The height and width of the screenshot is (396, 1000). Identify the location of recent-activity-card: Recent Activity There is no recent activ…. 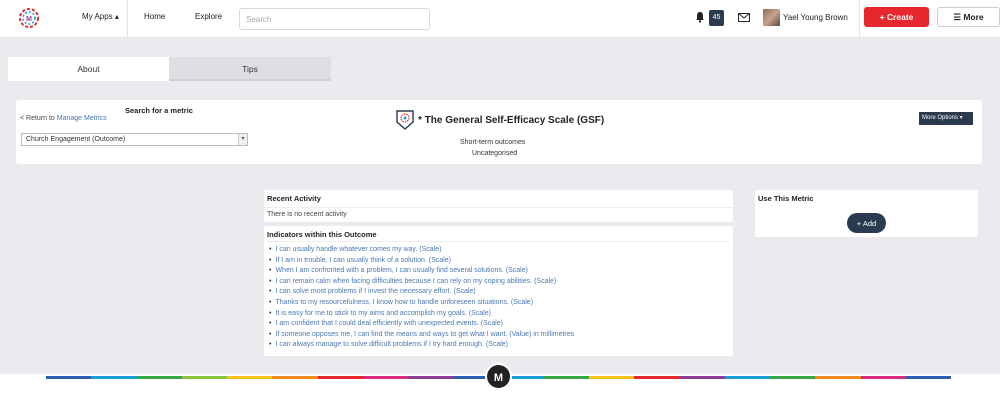
(498, 206).